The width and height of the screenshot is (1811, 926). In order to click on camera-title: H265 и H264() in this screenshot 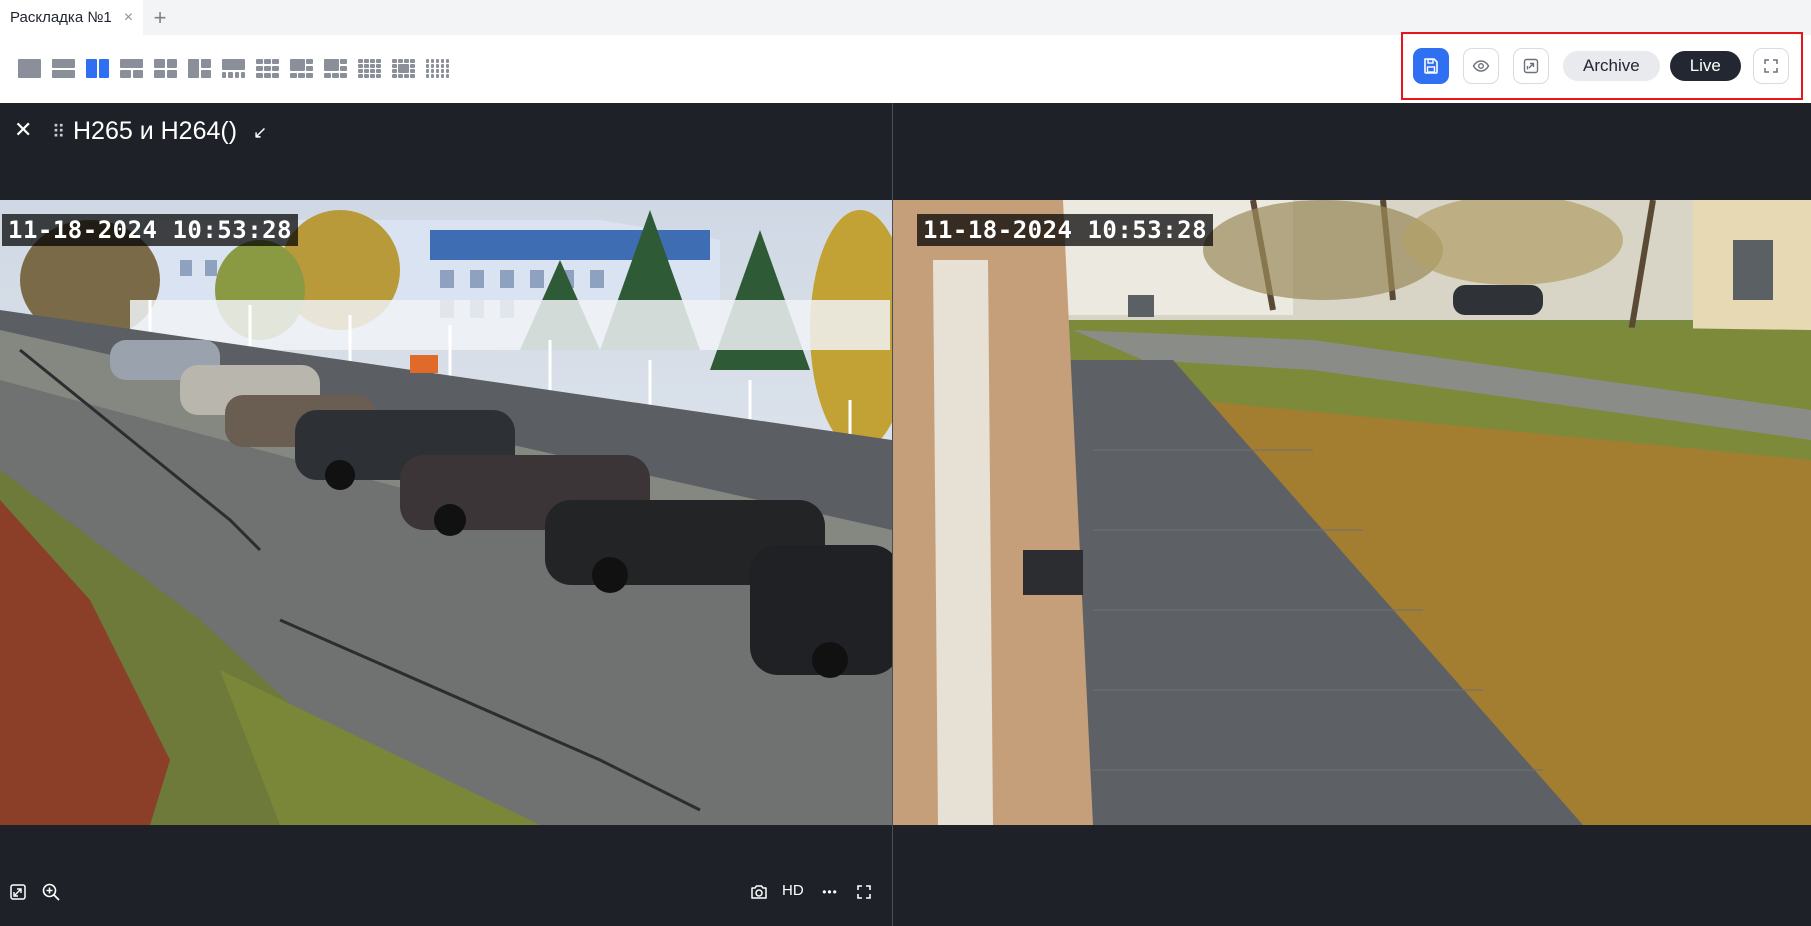, I will do `click(155, 131)`.